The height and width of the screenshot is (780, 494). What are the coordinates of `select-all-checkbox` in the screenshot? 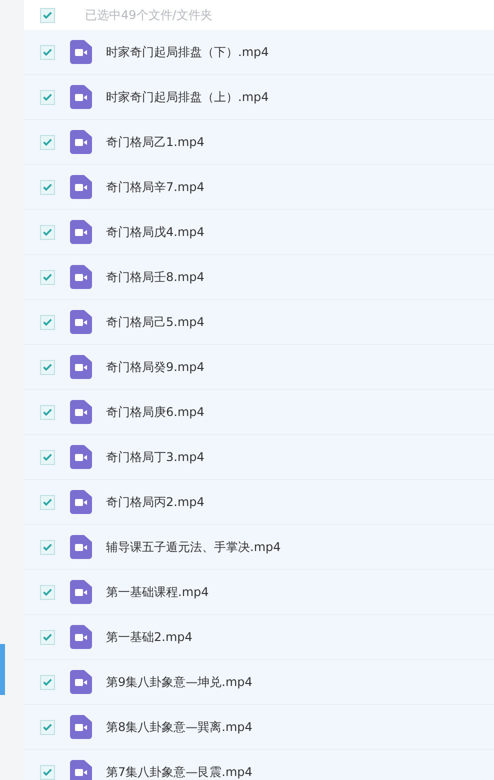 It's located at (47, 15).